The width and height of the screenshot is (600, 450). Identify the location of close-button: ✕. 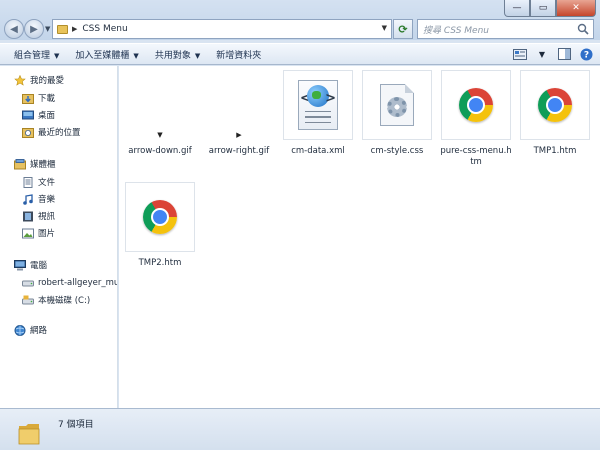
(576, 8).